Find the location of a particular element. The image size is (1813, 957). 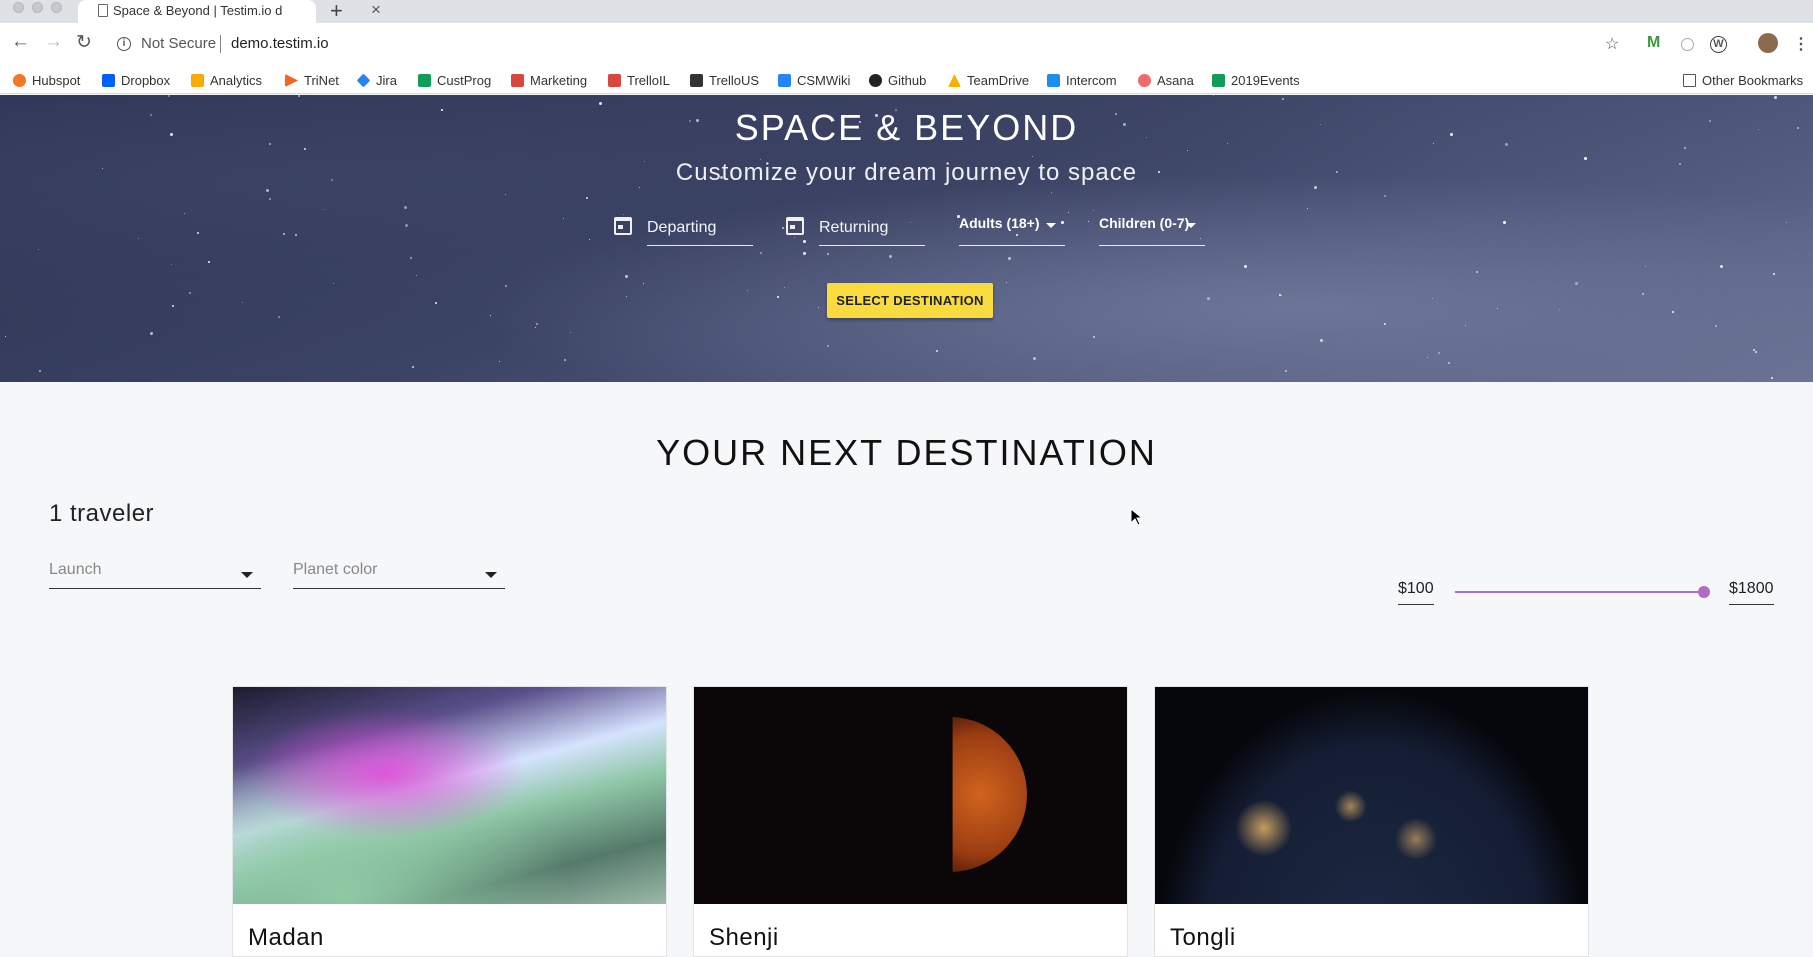

bookmark-csmwiki: CSMWiki is located at coordinates (814, 80).